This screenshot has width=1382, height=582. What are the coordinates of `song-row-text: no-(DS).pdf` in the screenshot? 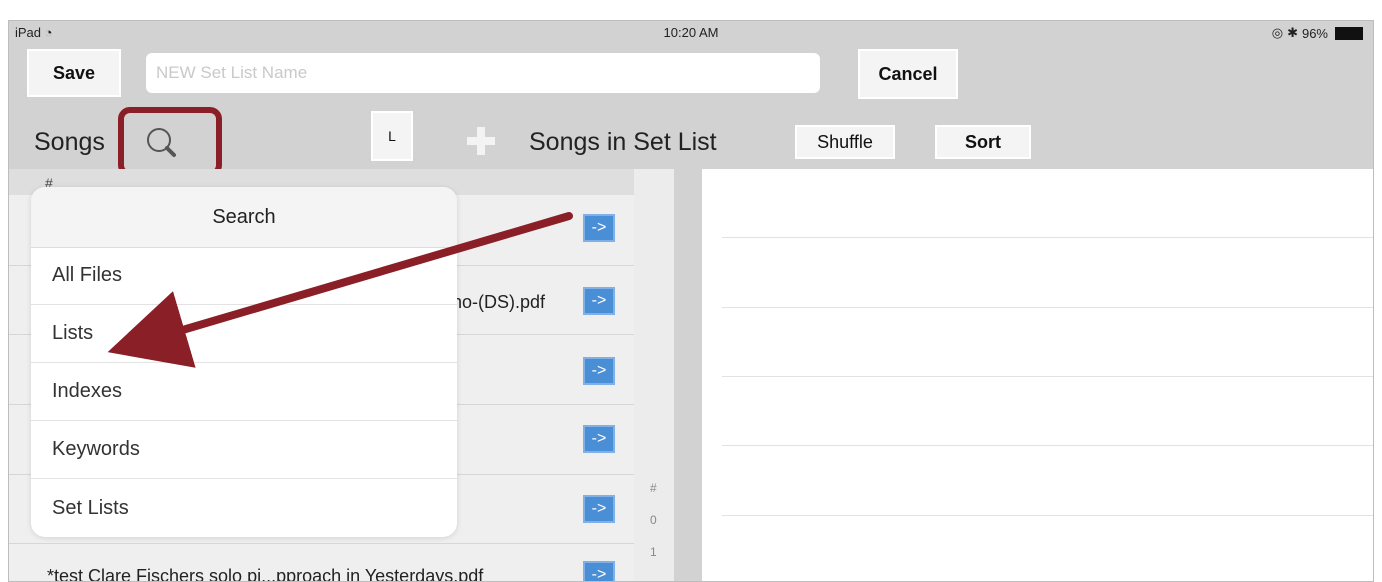 It's located at (498, 302).